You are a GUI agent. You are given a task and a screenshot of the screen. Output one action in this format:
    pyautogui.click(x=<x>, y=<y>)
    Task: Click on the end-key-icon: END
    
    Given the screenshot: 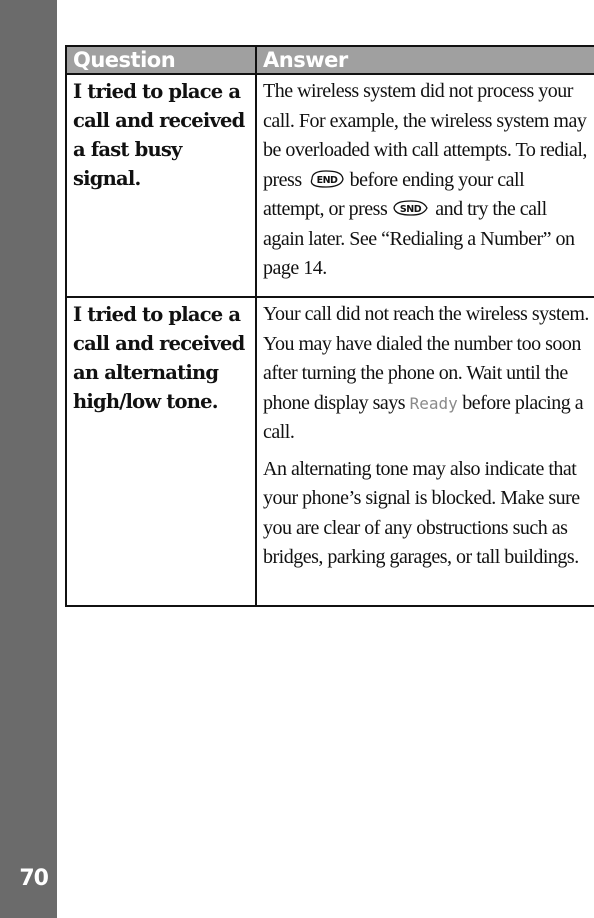 What is the action you would take?
    pyautogui.click(x=326, y=179)
    